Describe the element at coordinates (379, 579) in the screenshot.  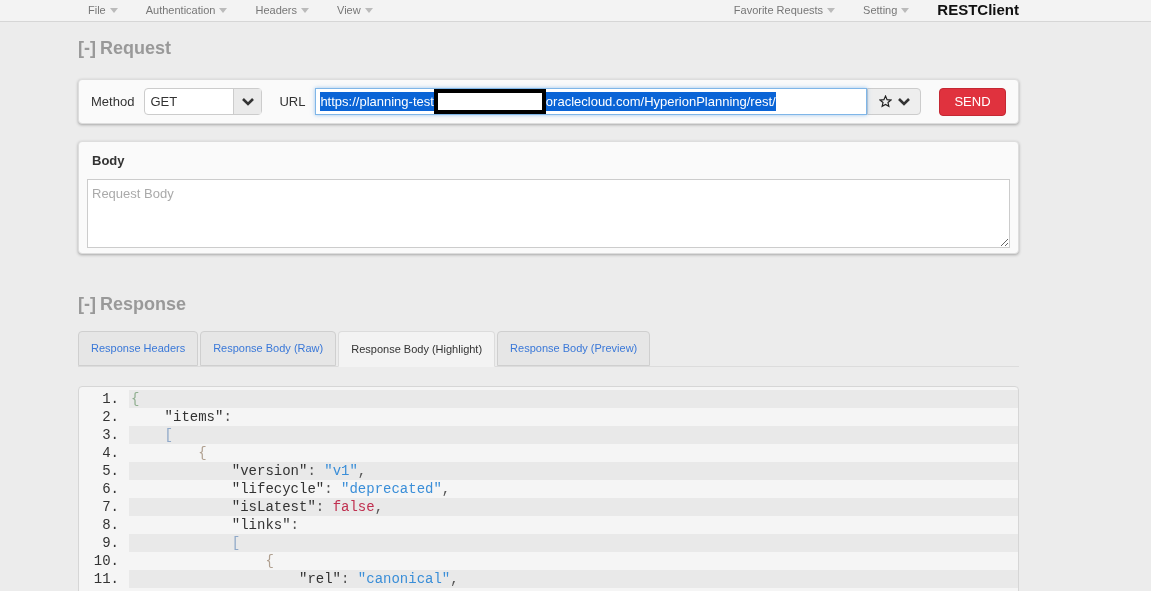
I see `code-line: "rel": "canonical",` at that location.